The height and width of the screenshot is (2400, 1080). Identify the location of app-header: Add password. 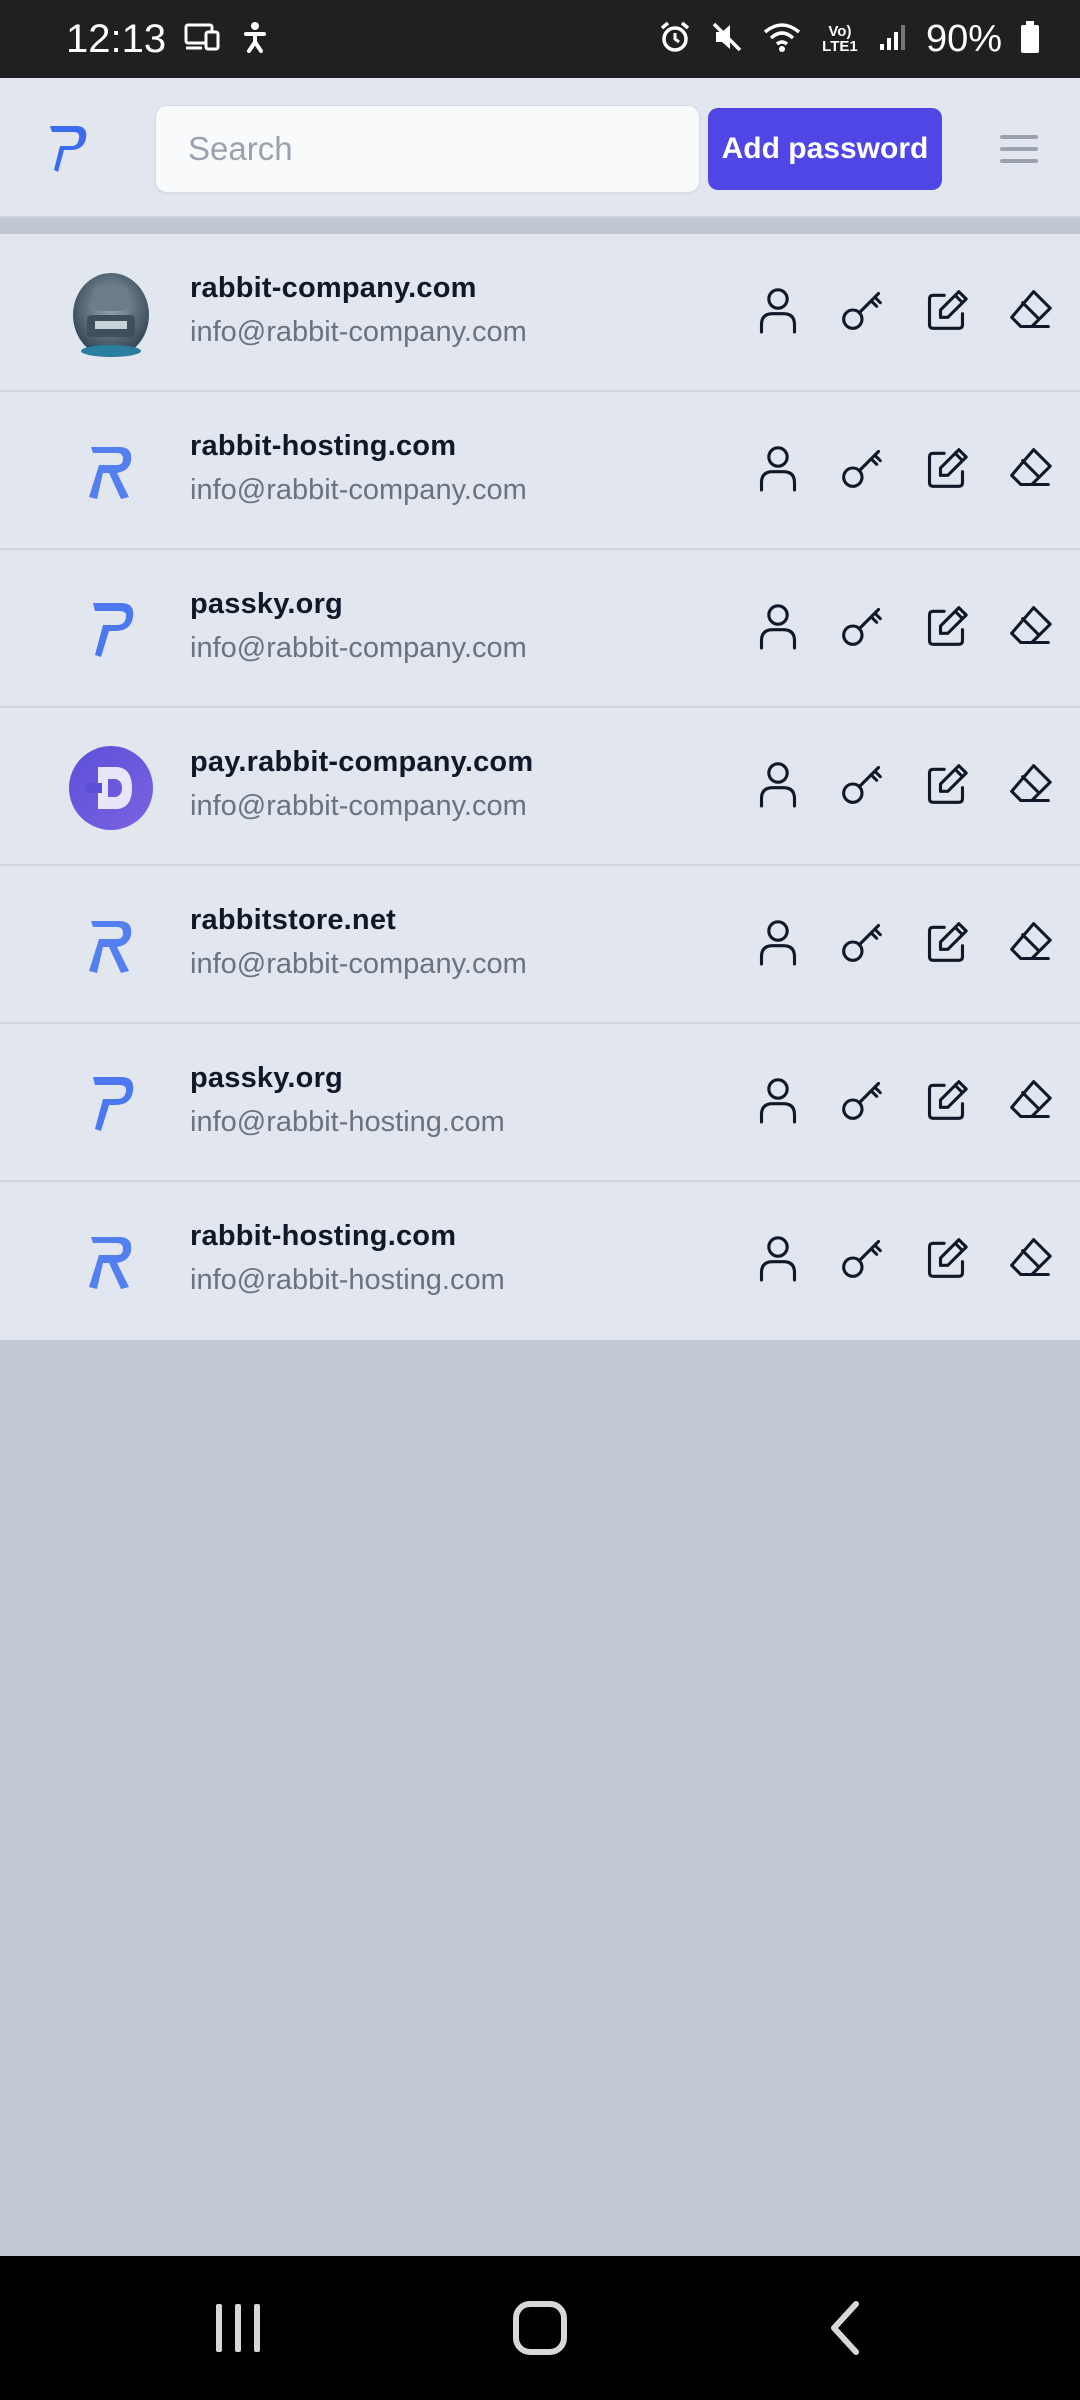
(540, 148).